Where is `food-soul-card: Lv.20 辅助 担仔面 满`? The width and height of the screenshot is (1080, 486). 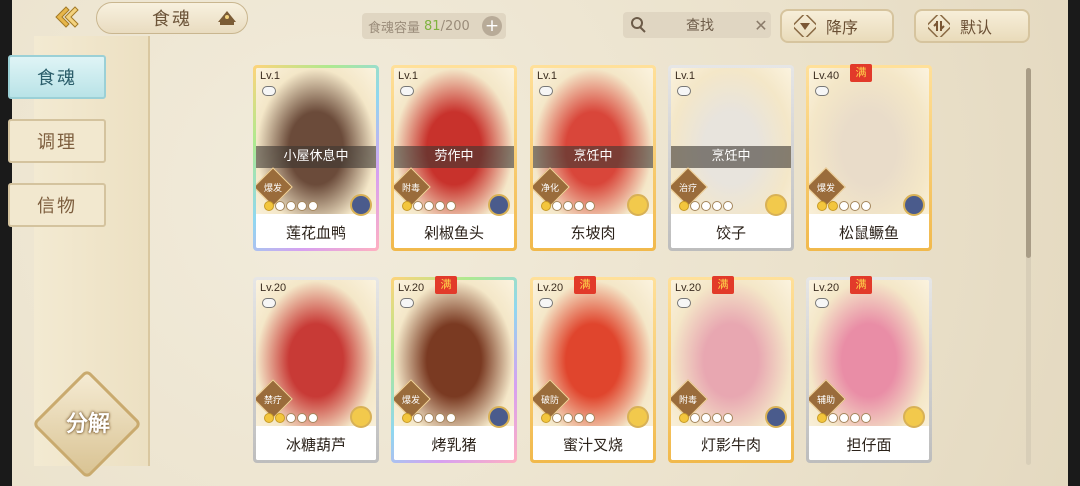
food-soul-card: Lv.20 辅助 担仔面 满 is located at coordinates (869, 369).